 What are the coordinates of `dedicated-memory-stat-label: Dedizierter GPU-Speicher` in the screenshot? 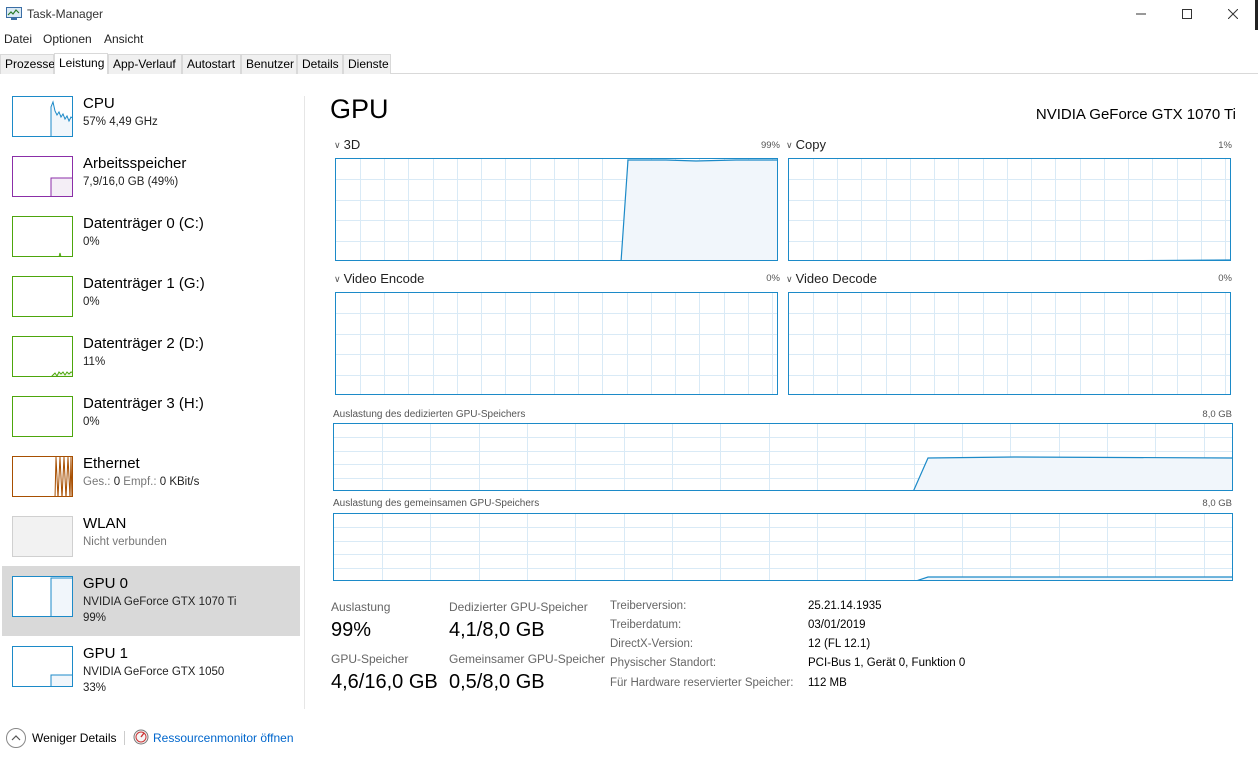 It's located at (518, 607).